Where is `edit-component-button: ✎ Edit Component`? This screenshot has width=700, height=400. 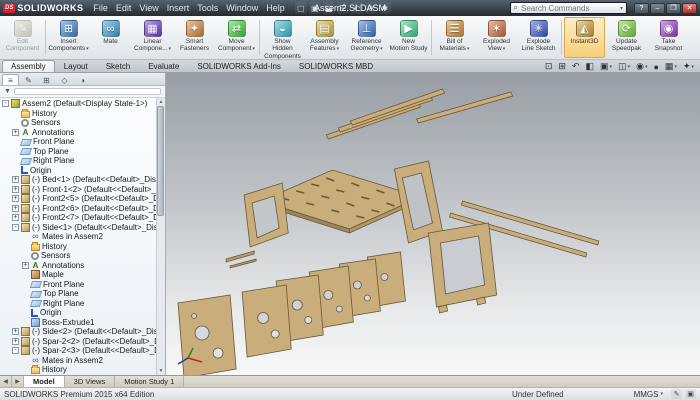 edit-component-button: ✎ Edit Component is located at coordinates (22, 37).